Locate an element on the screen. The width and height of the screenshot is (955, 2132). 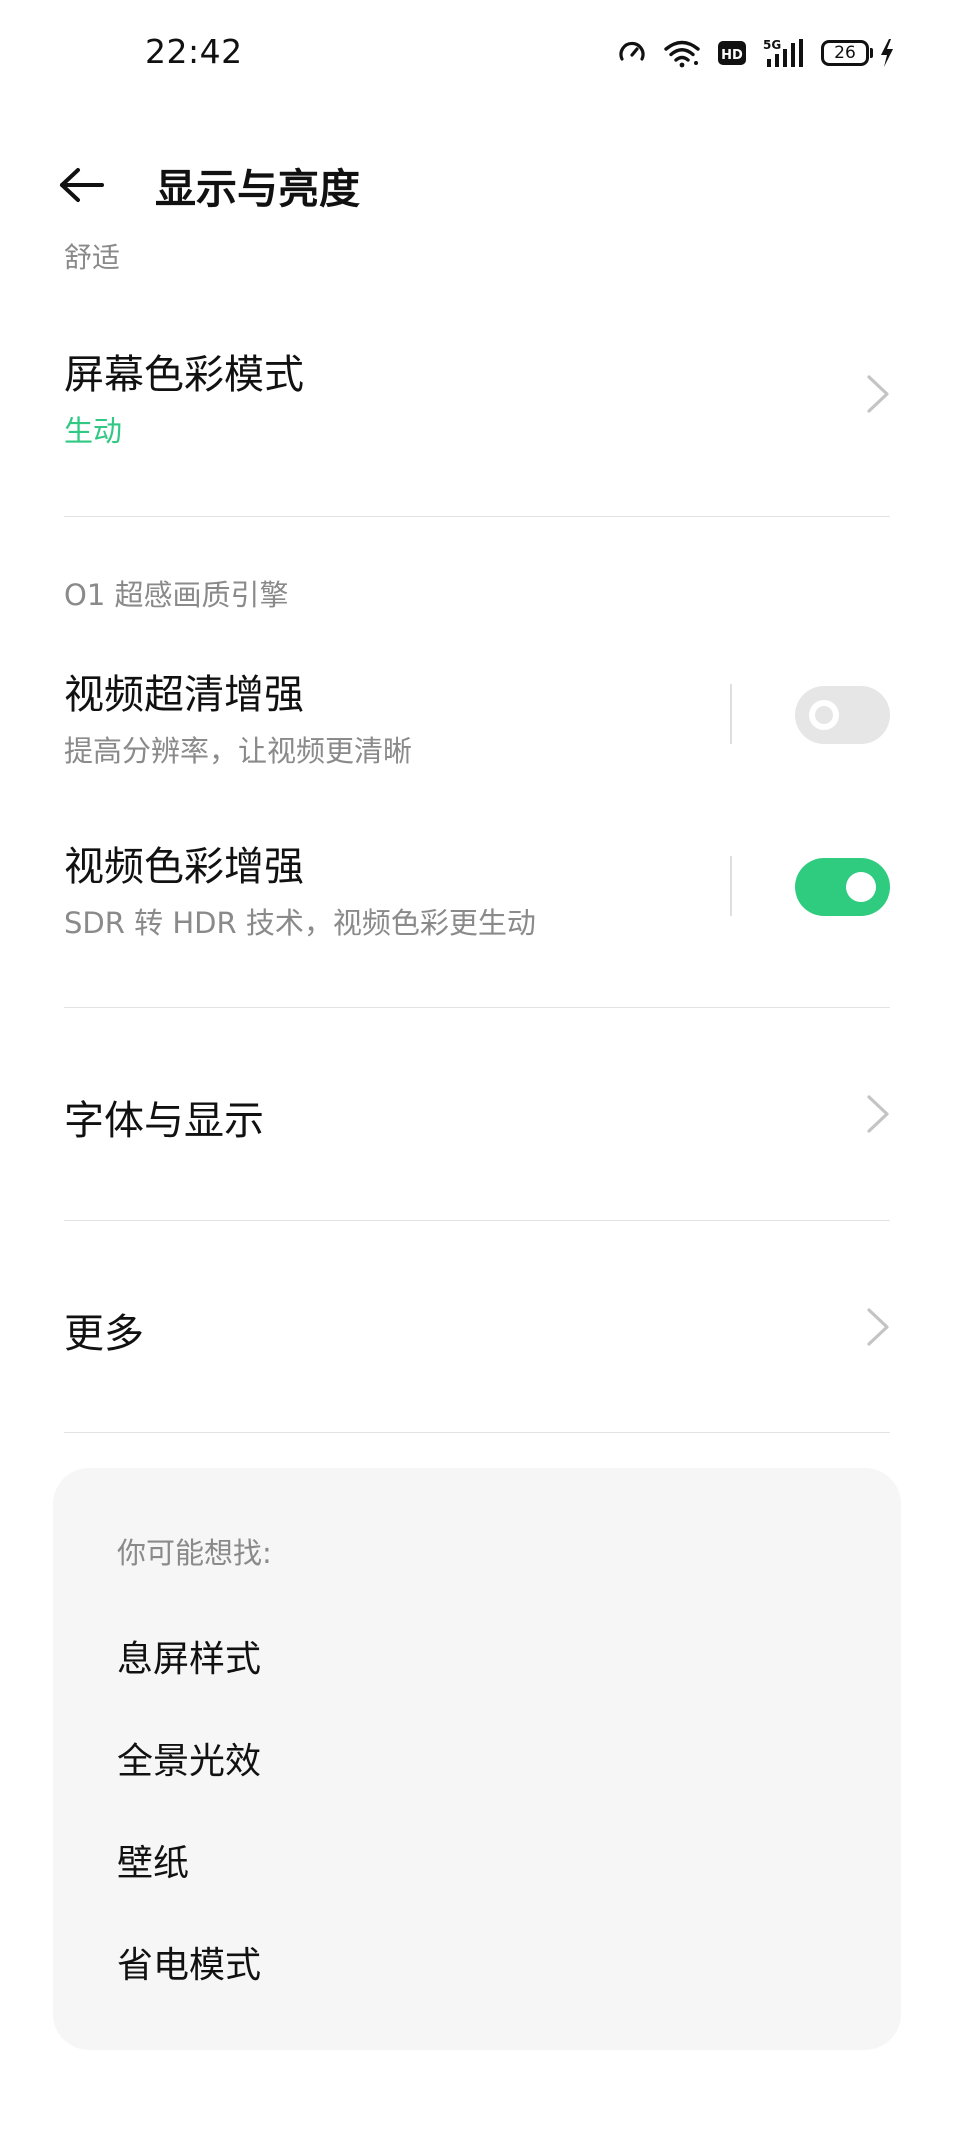
status-icons: HD 5G 26 is located at coordinates (756, 53).